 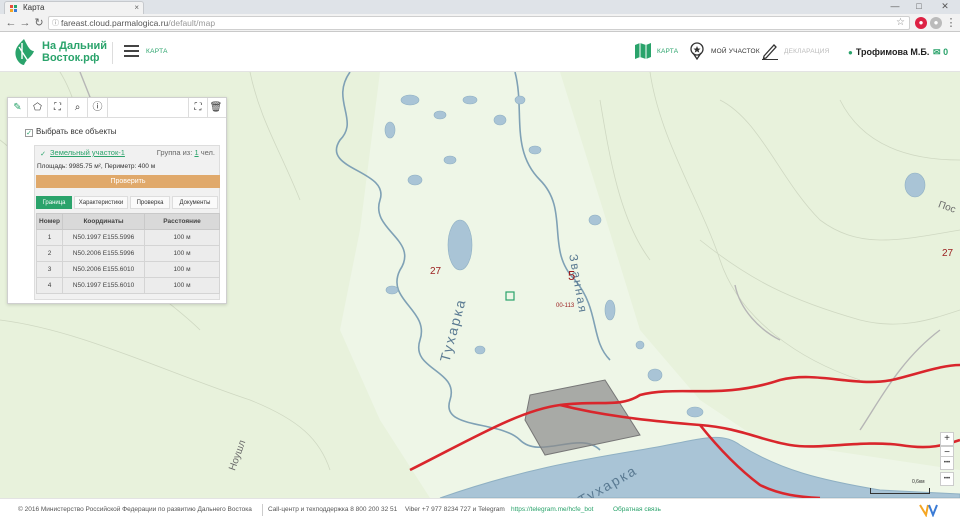 I want to click on section-title: КАРТА, so click(x=157, y=51).